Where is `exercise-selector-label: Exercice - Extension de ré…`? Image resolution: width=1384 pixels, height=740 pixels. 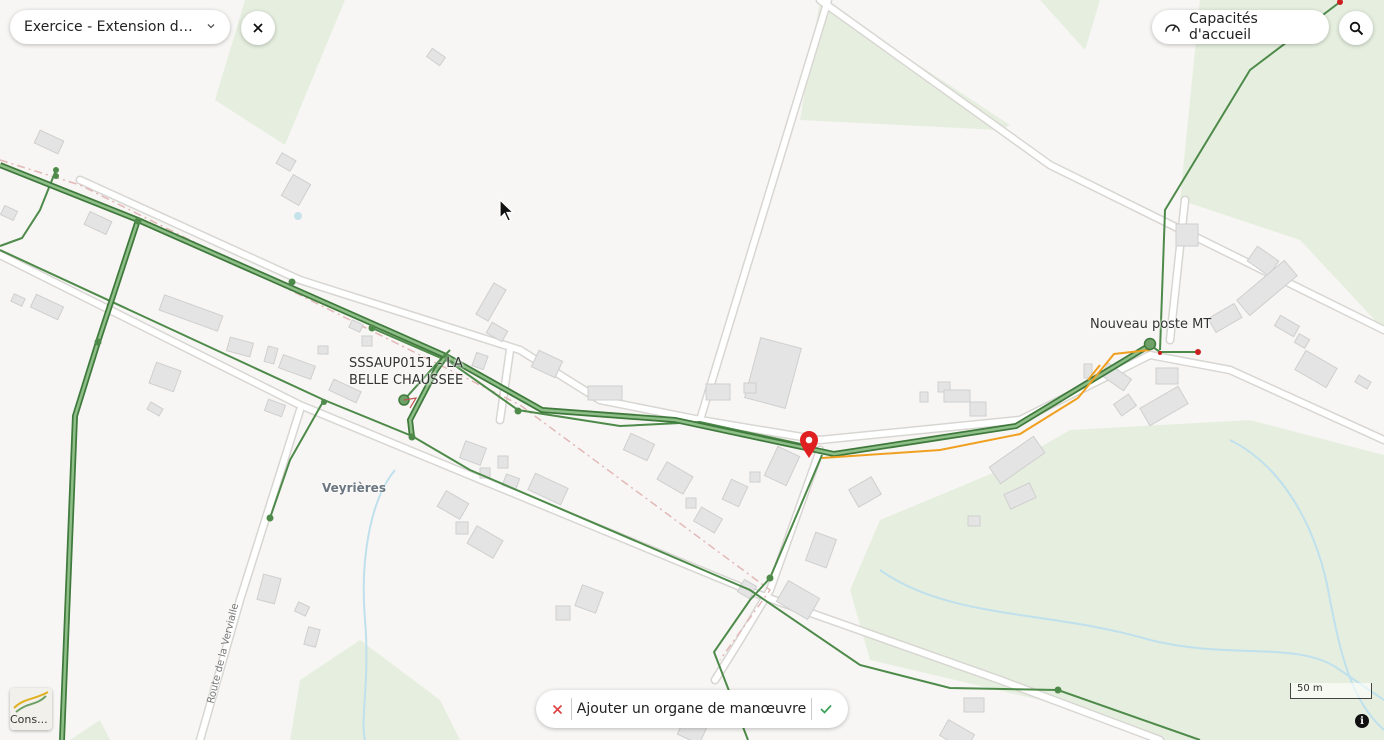 exercise-selector-label: Exercice - Extension de ré… is located at coordinates (112, 27).